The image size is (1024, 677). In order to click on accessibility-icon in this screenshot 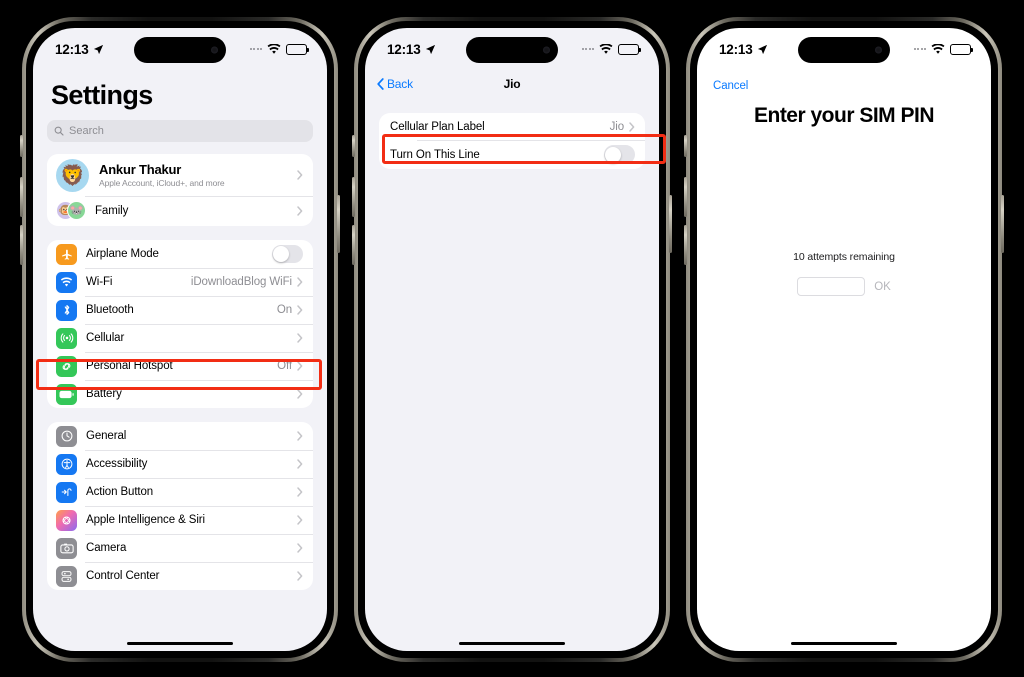, I will do `click(66, 464)`.